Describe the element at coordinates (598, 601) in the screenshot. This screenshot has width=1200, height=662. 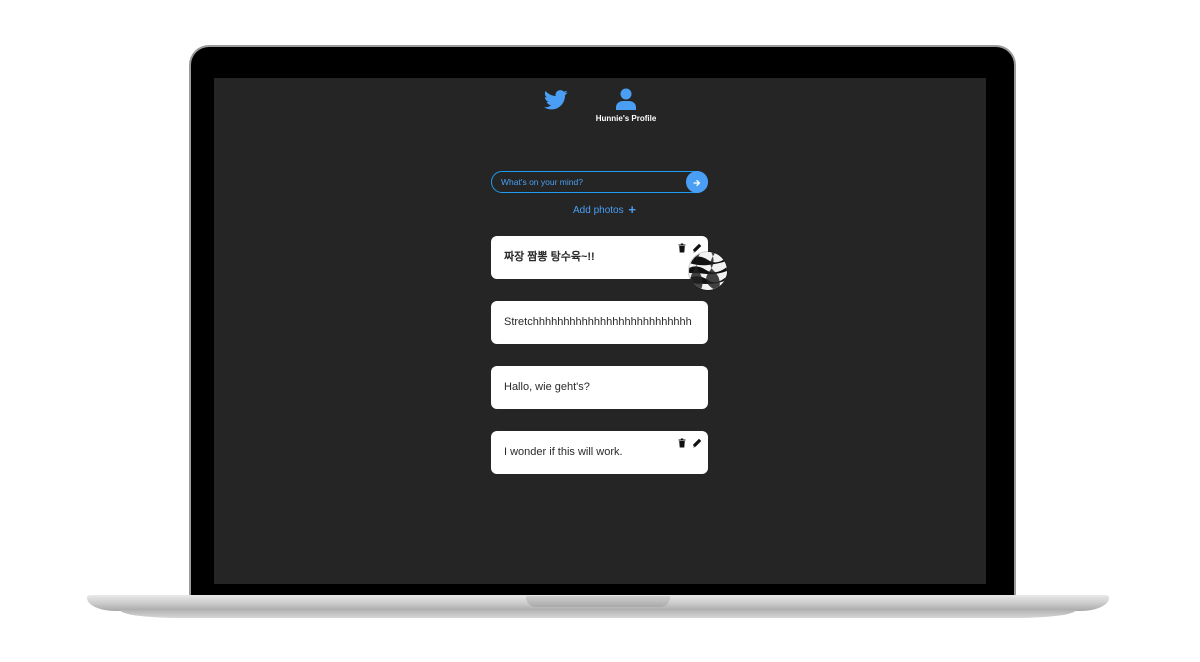
I see `laptop-notch` at that location.